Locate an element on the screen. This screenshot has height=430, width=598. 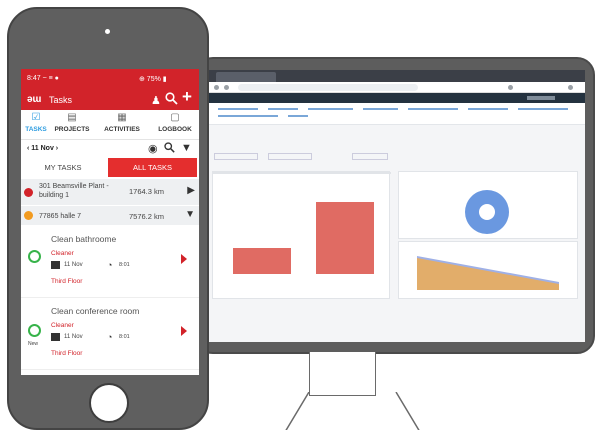
chart-filters is located at coordinates (301, 156).